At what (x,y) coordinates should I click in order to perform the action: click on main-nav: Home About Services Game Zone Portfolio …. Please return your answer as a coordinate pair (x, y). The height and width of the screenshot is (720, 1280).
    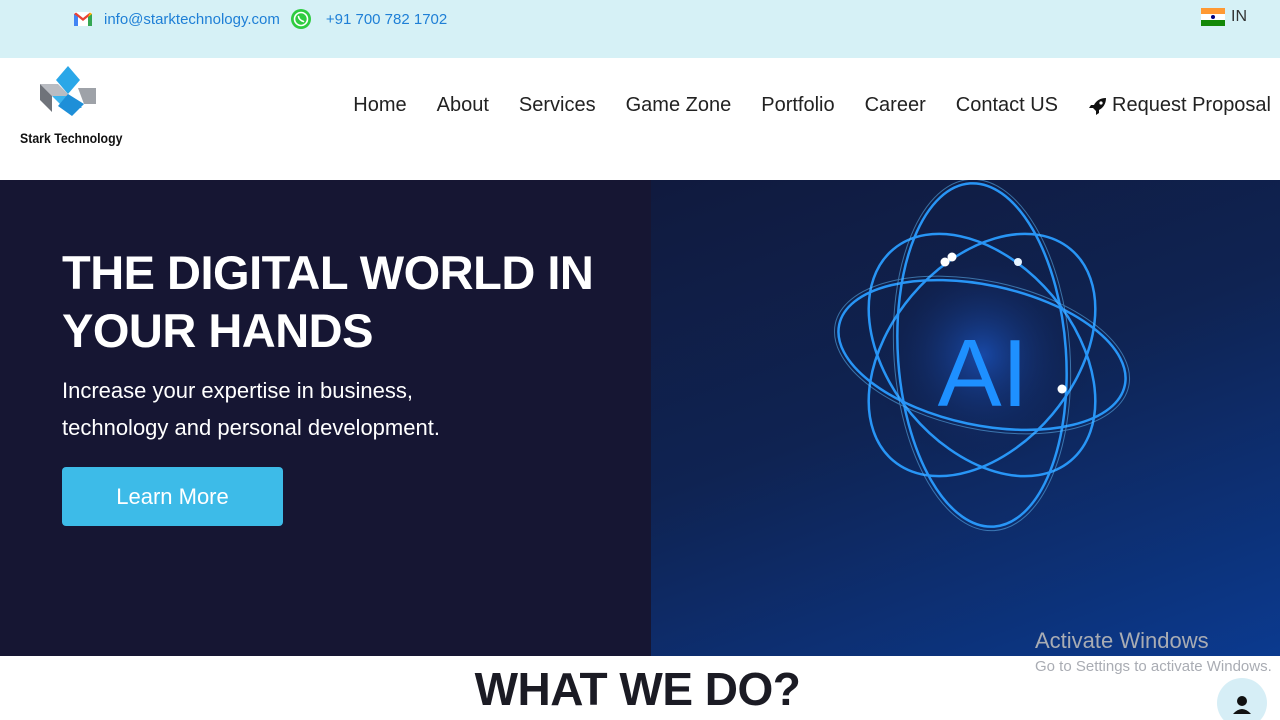
    Looking at the image, I should click on (797, 105).